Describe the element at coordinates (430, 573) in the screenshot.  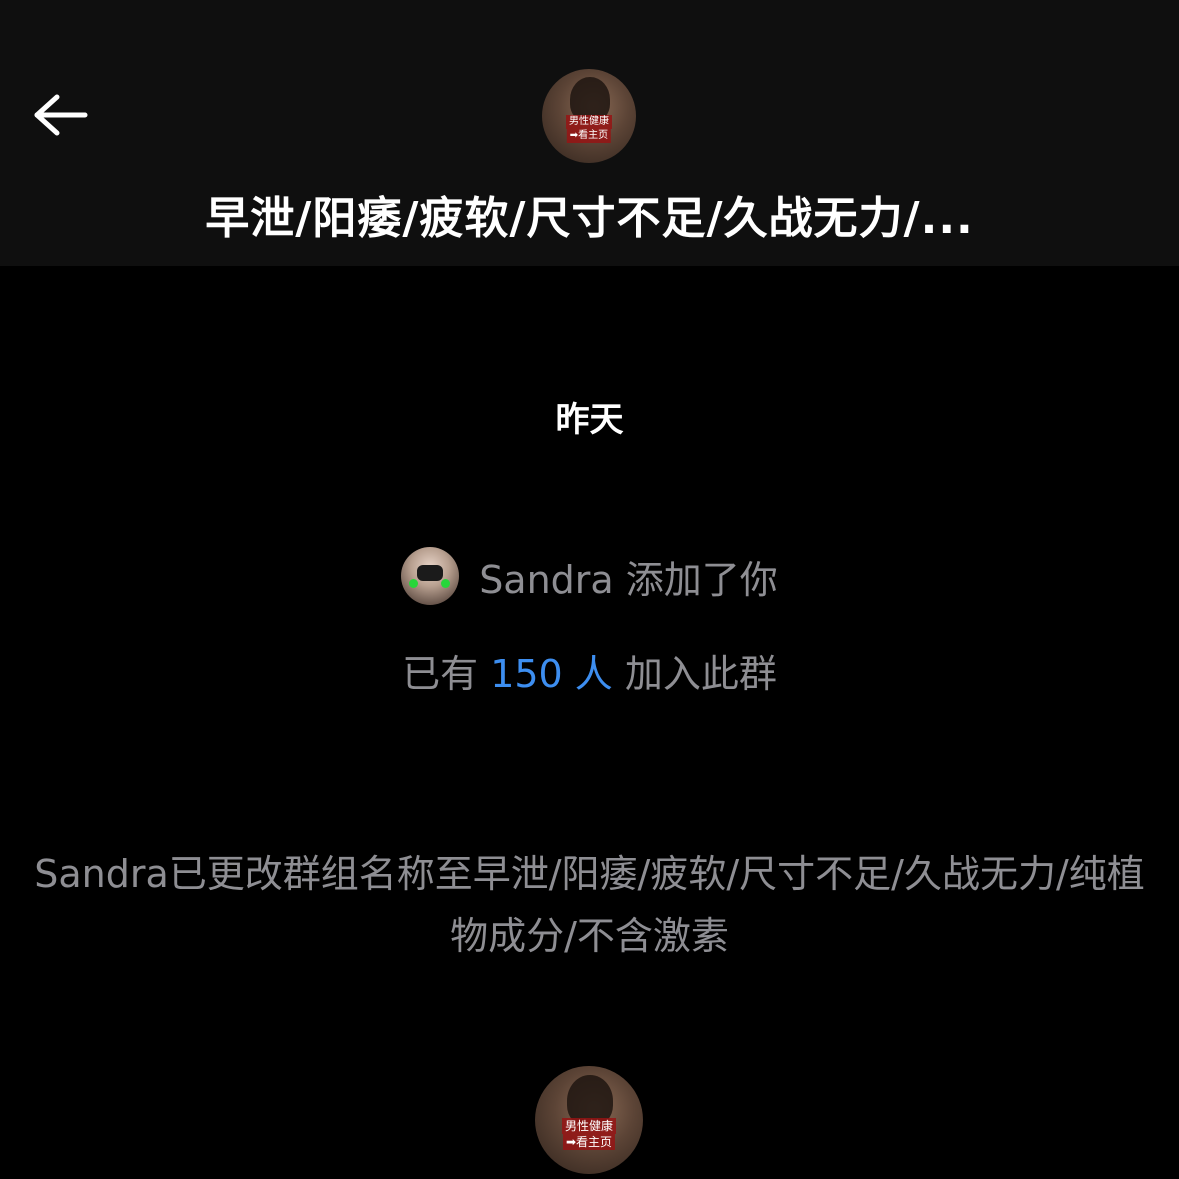
I see `avatar-figure` at that location.